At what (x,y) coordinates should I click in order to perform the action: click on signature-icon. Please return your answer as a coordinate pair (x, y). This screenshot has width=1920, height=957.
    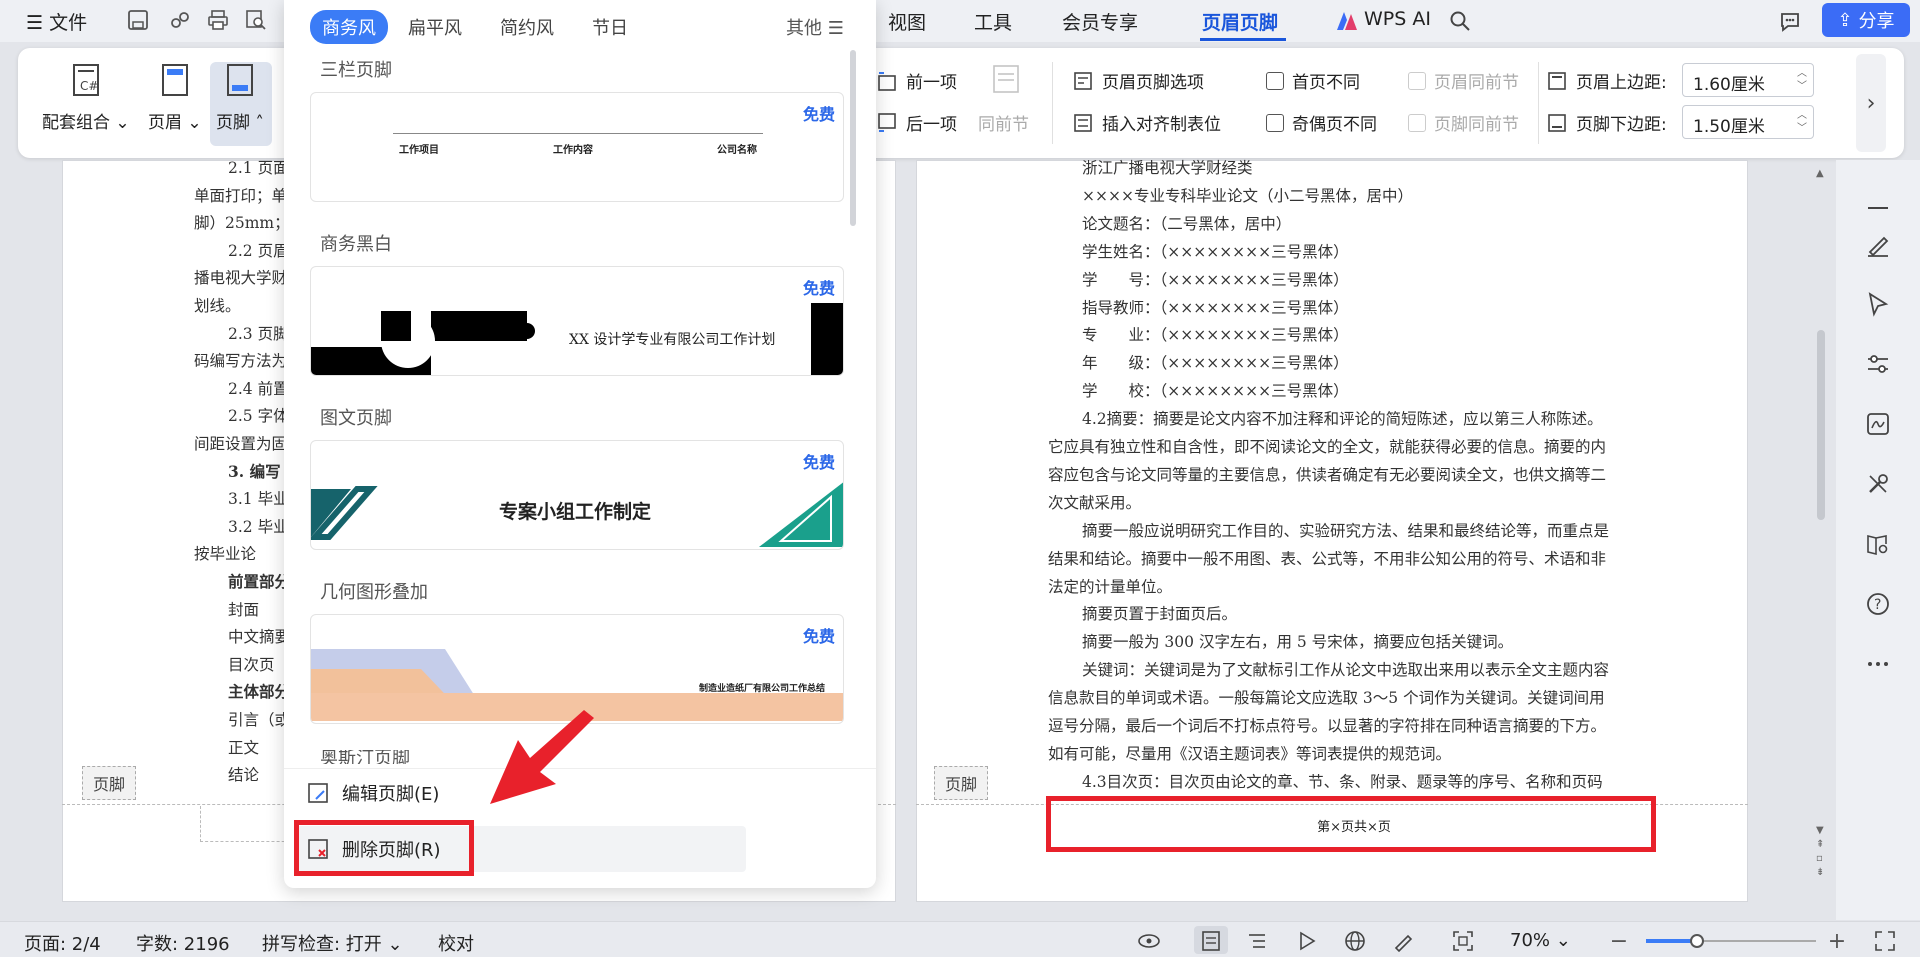
    Looking at the image, I should click on (1878, 424).